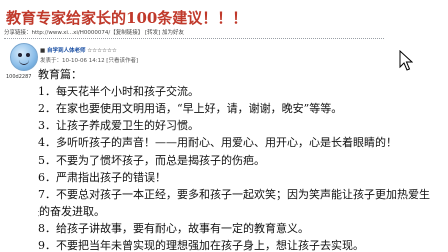  Describe the element at coordinates (102, 177) in the screenshot. I see `list-item: 6．严肃指出孩子的错误！` at that location.